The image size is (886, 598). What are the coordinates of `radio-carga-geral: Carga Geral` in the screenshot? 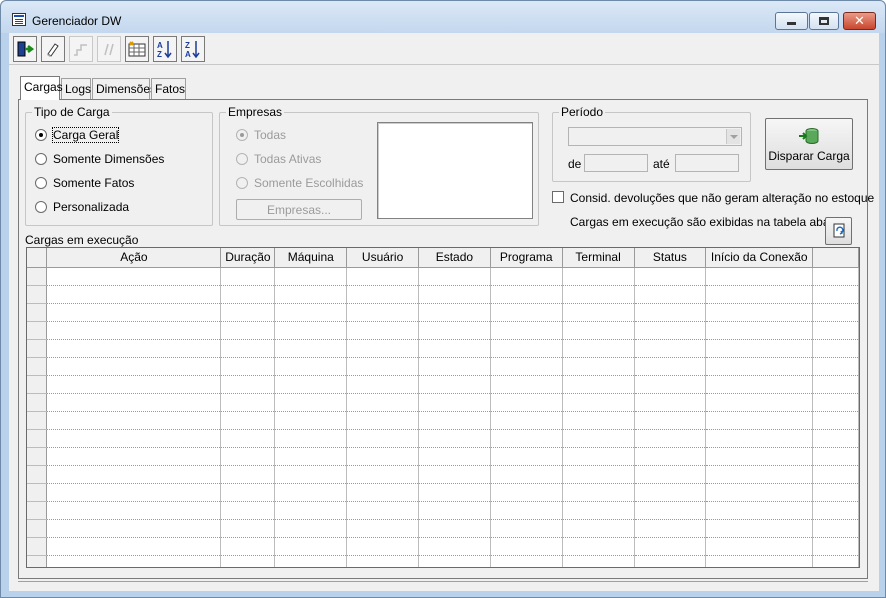 It's located at (77, 135).